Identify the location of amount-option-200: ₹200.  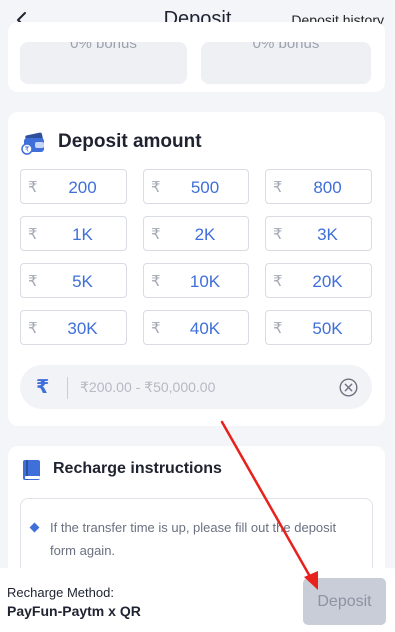
(73, 186).